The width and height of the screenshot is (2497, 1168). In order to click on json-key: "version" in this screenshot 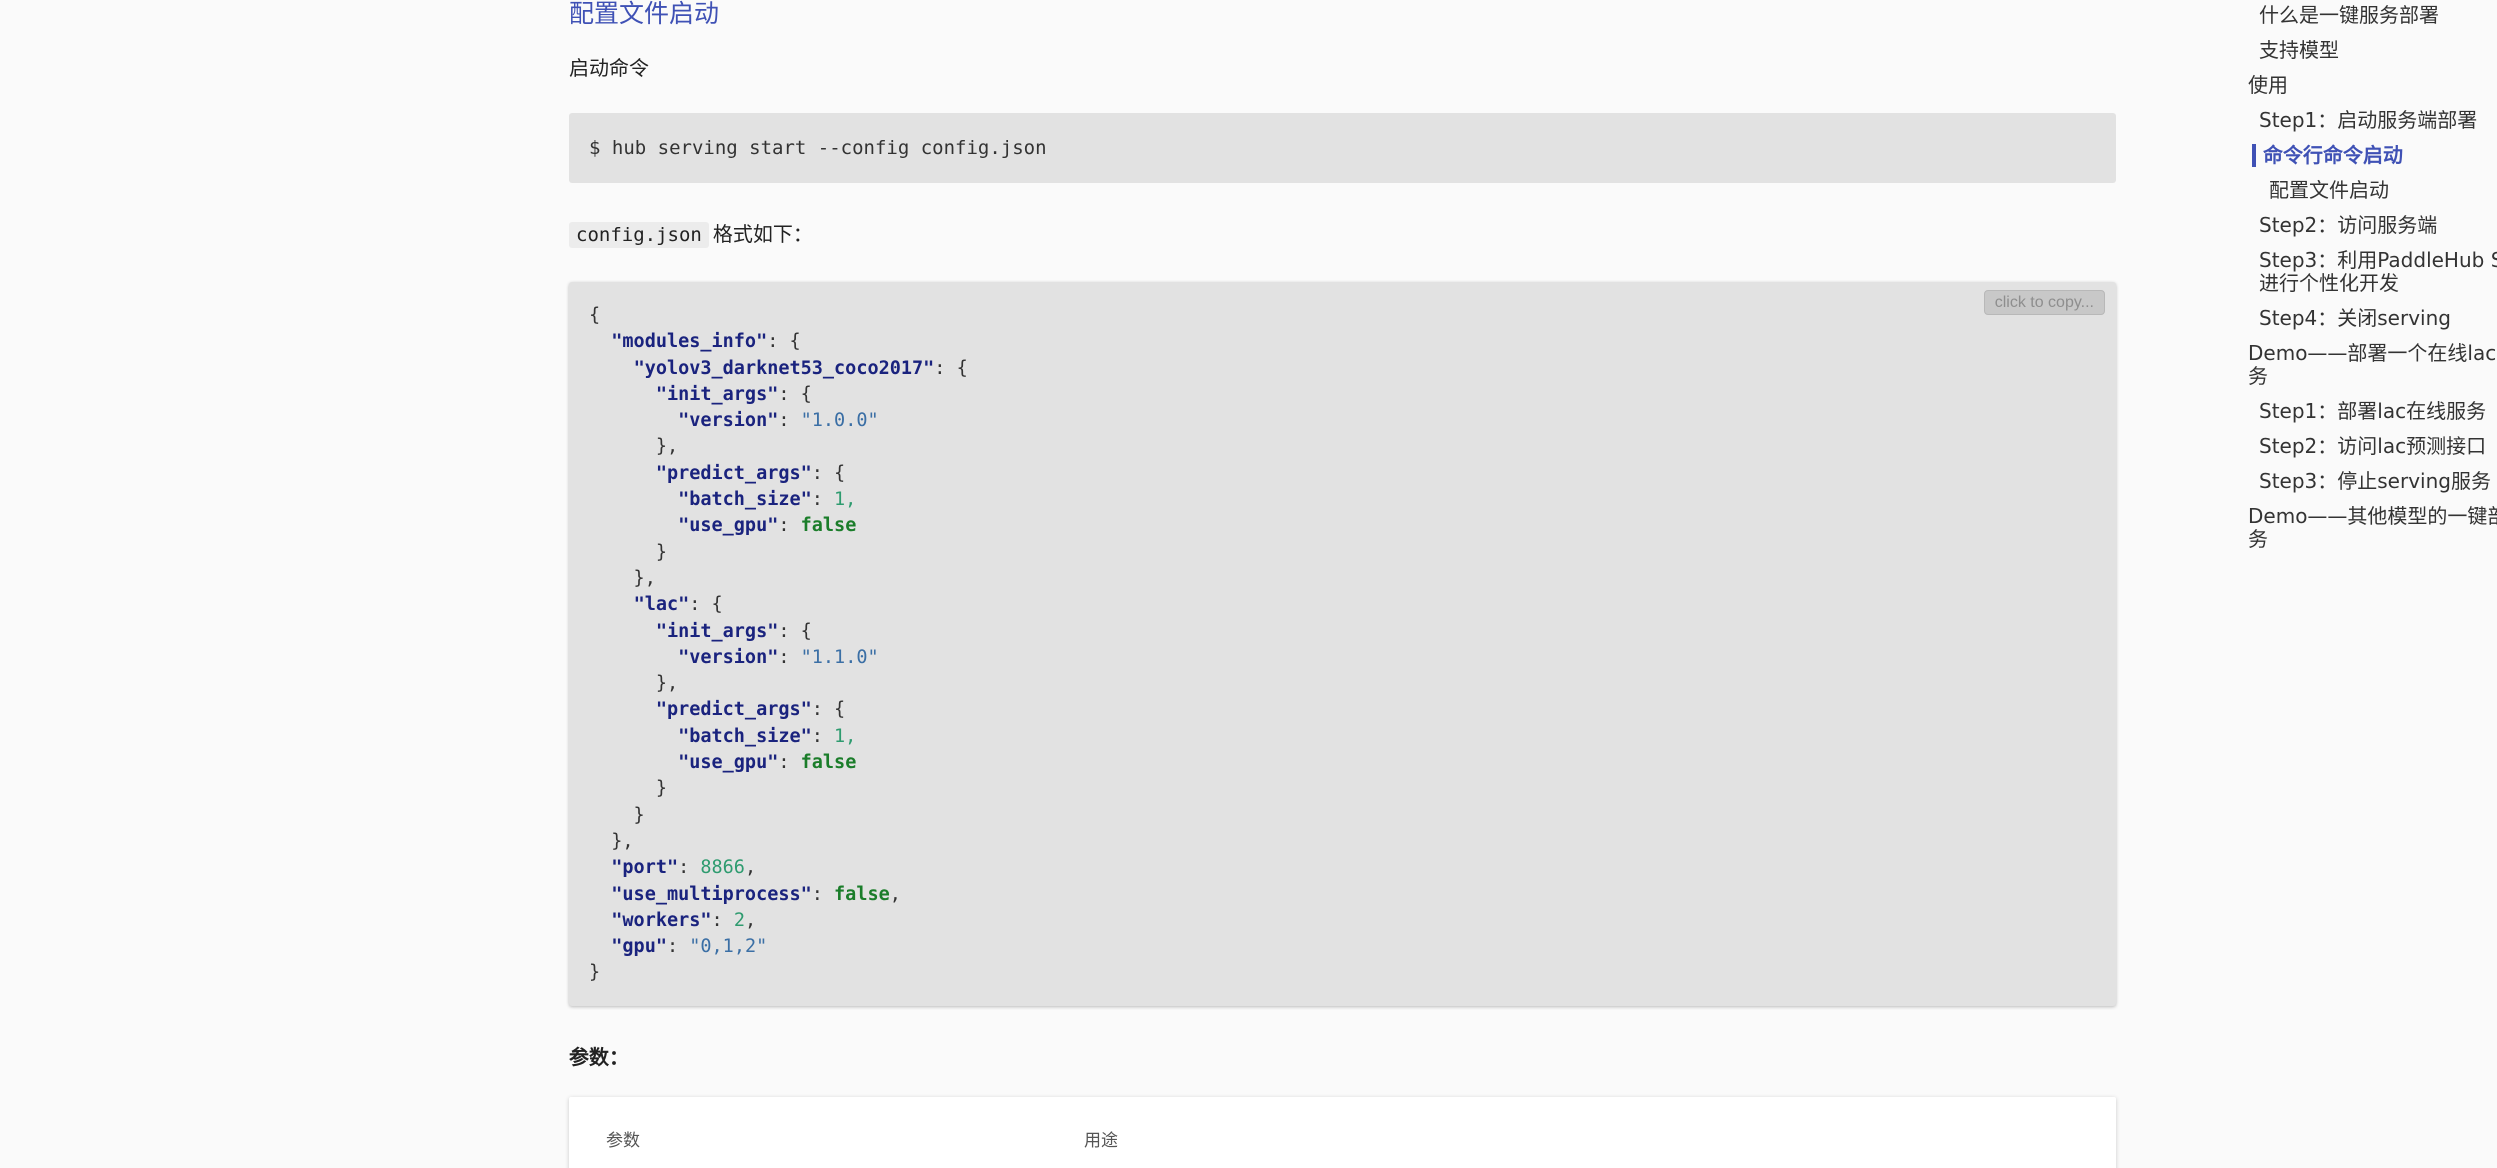, I will do `click(728, 421)`.